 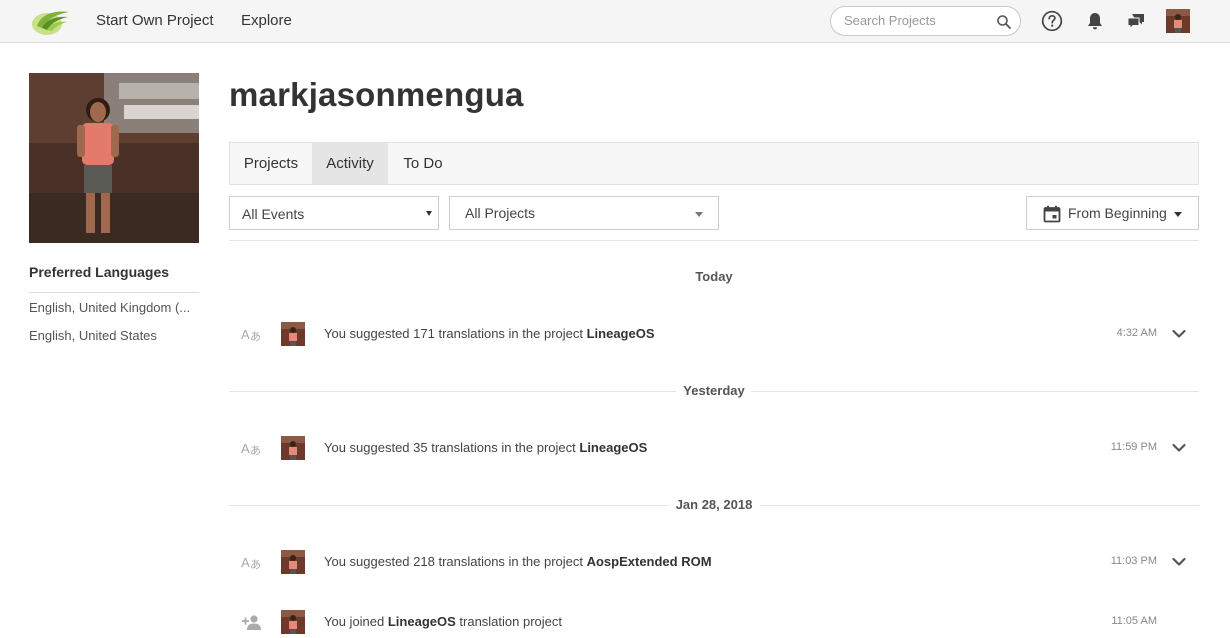 I want to click on events-filter-value: All Events, so click(x=273, y=214).